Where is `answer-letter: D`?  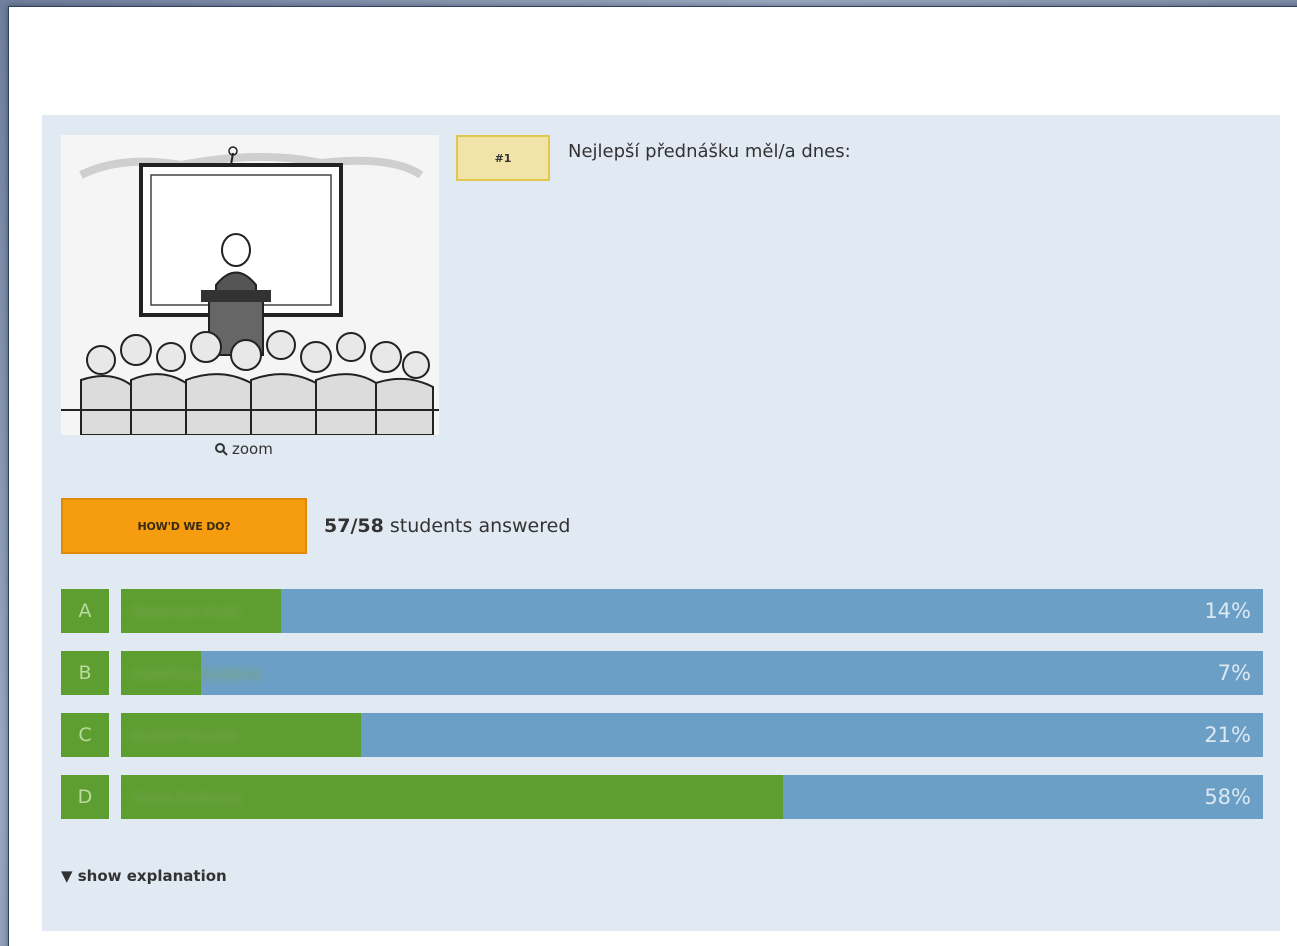 answer-letter: D is located at coordinates (85, 797).